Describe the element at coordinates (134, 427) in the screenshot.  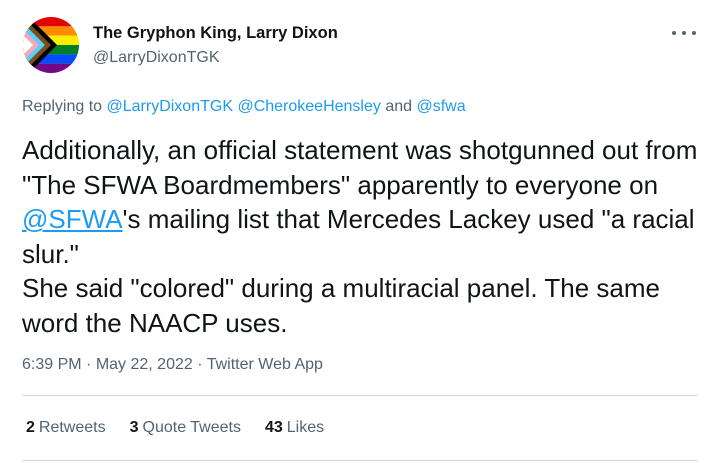
I see `quote-tweets-count: 3` at that location.